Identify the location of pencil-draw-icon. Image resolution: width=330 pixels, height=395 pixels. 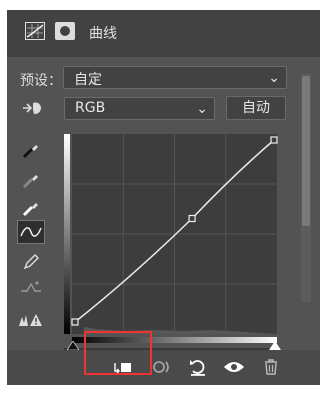
(31, 262).